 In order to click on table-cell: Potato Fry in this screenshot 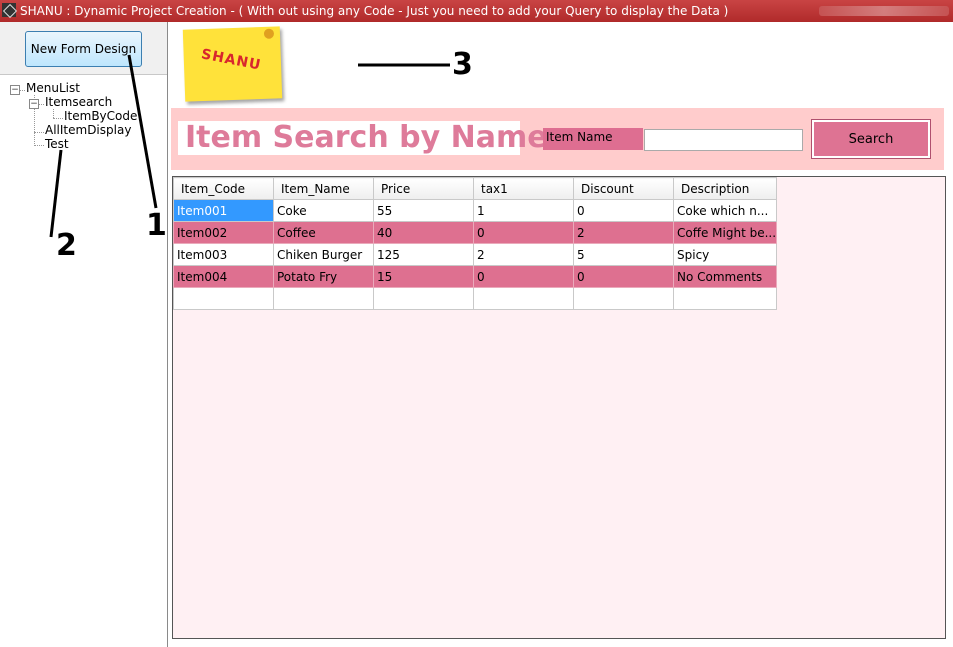, I will do `click(323, 276)`.